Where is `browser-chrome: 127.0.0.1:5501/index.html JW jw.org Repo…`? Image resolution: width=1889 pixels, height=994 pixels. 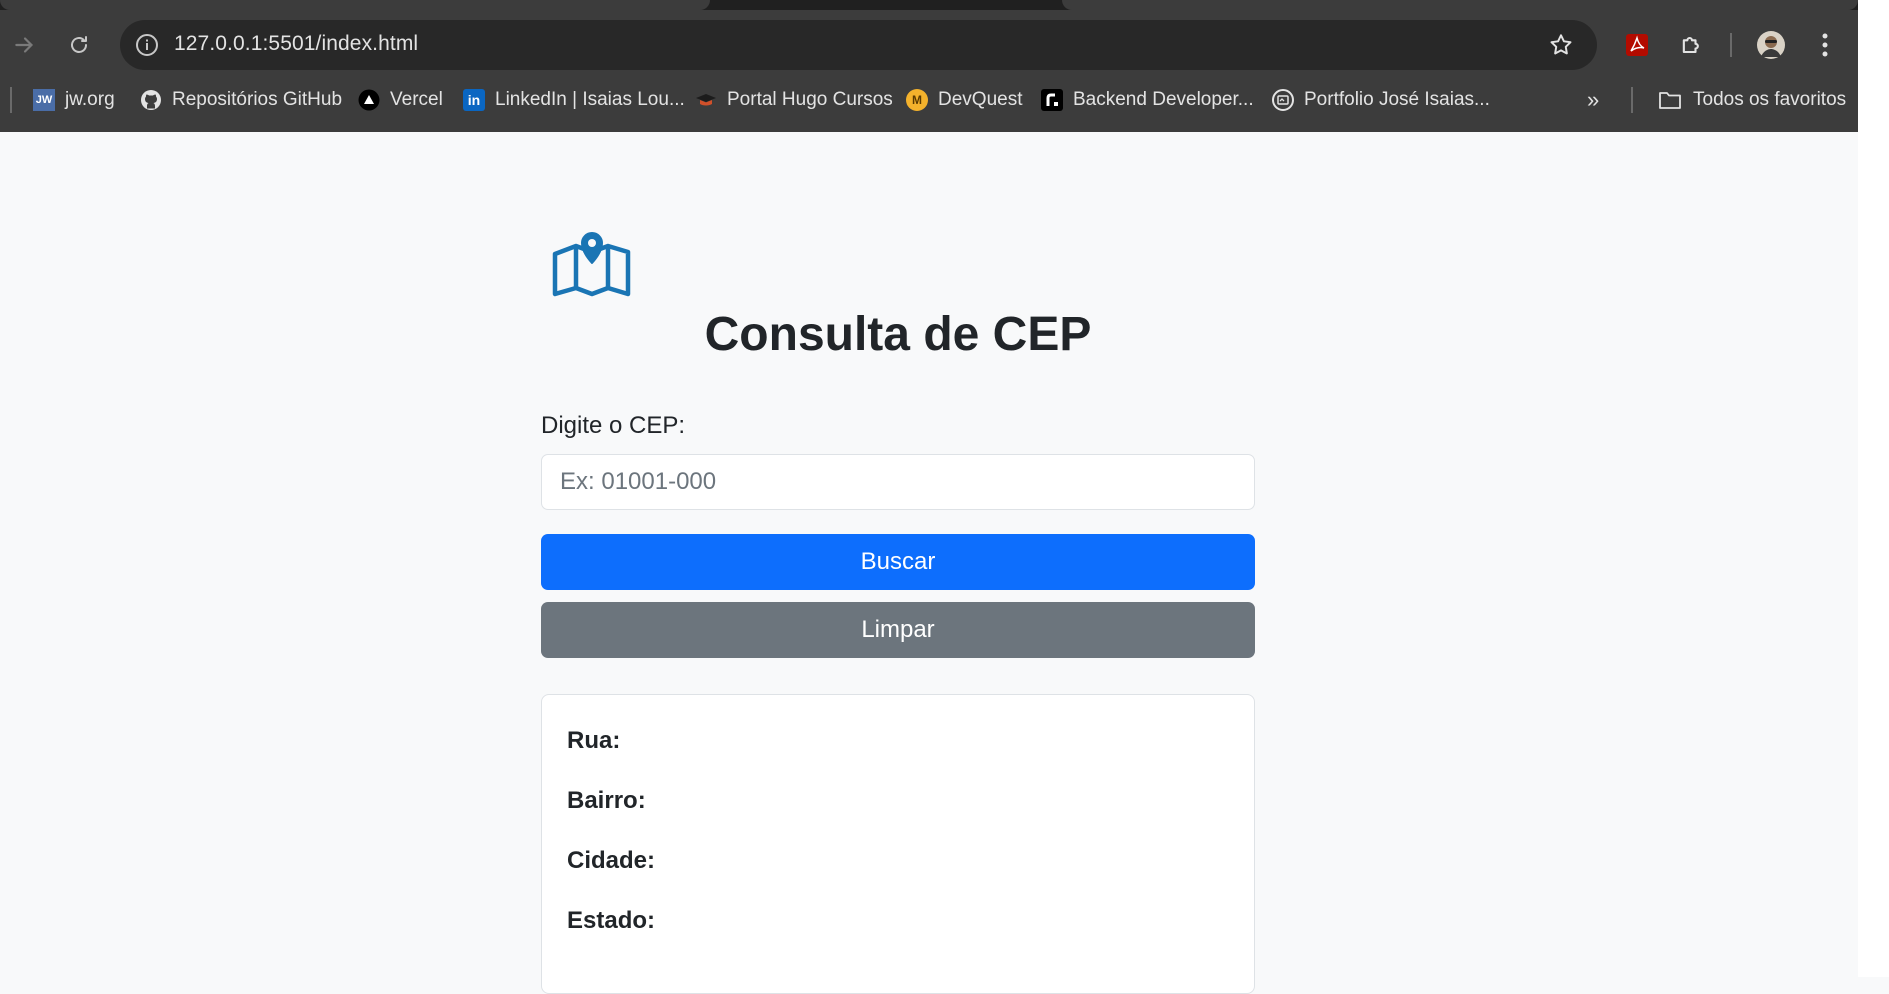 browser-chrome: 127.0.0.1:5501/index.html JW jw.org Repo… is located at coordinates (929, 66).